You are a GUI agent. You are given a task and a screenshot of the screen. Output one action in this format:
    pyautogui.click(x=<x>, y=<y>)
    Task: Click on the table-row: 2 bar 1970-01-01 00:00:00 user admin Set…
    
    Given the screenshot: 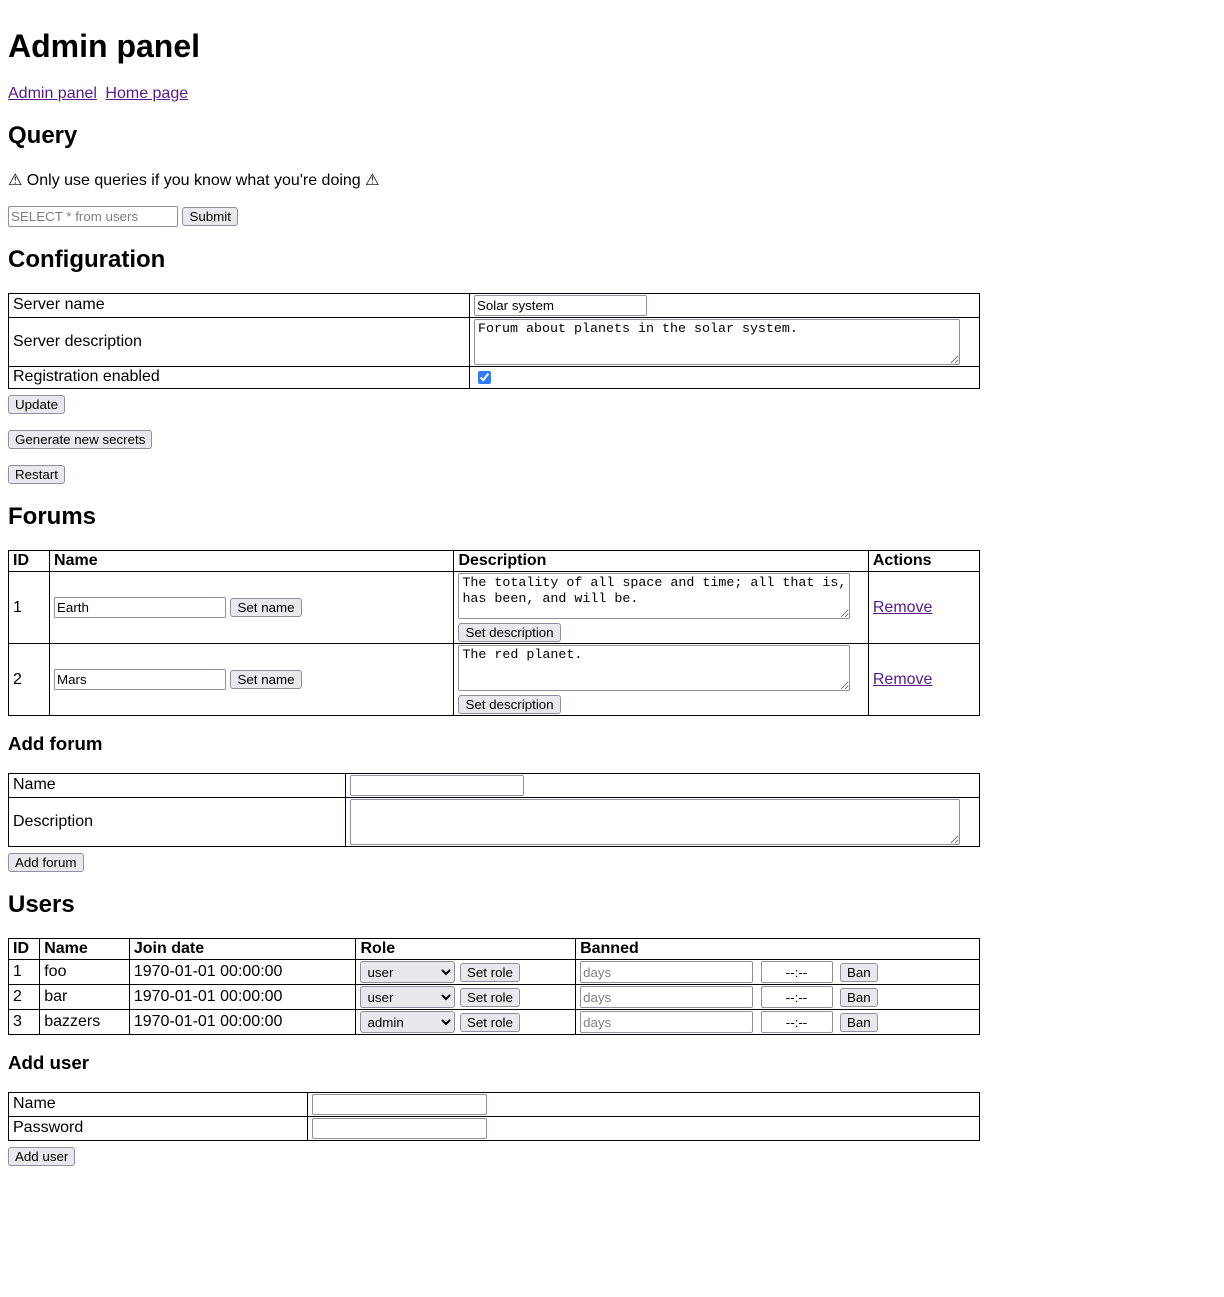 What is the action you would take?
    pyautogui.click(x=493, y=997)
    